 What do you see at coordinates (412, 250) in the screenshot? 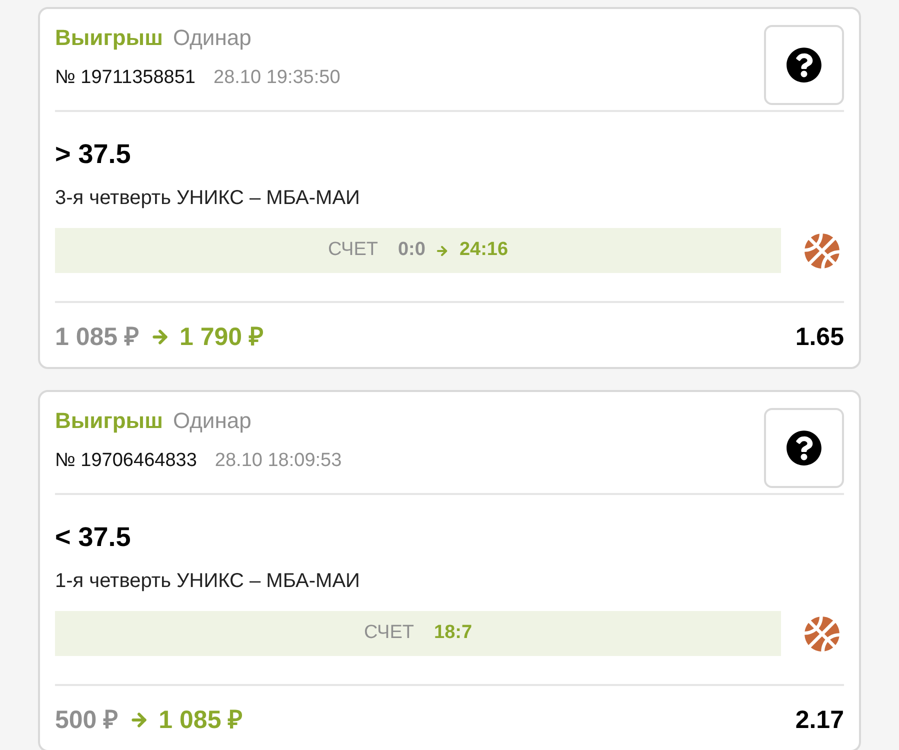
I see `score-start: 0:0` at bounding box center [412, 250].